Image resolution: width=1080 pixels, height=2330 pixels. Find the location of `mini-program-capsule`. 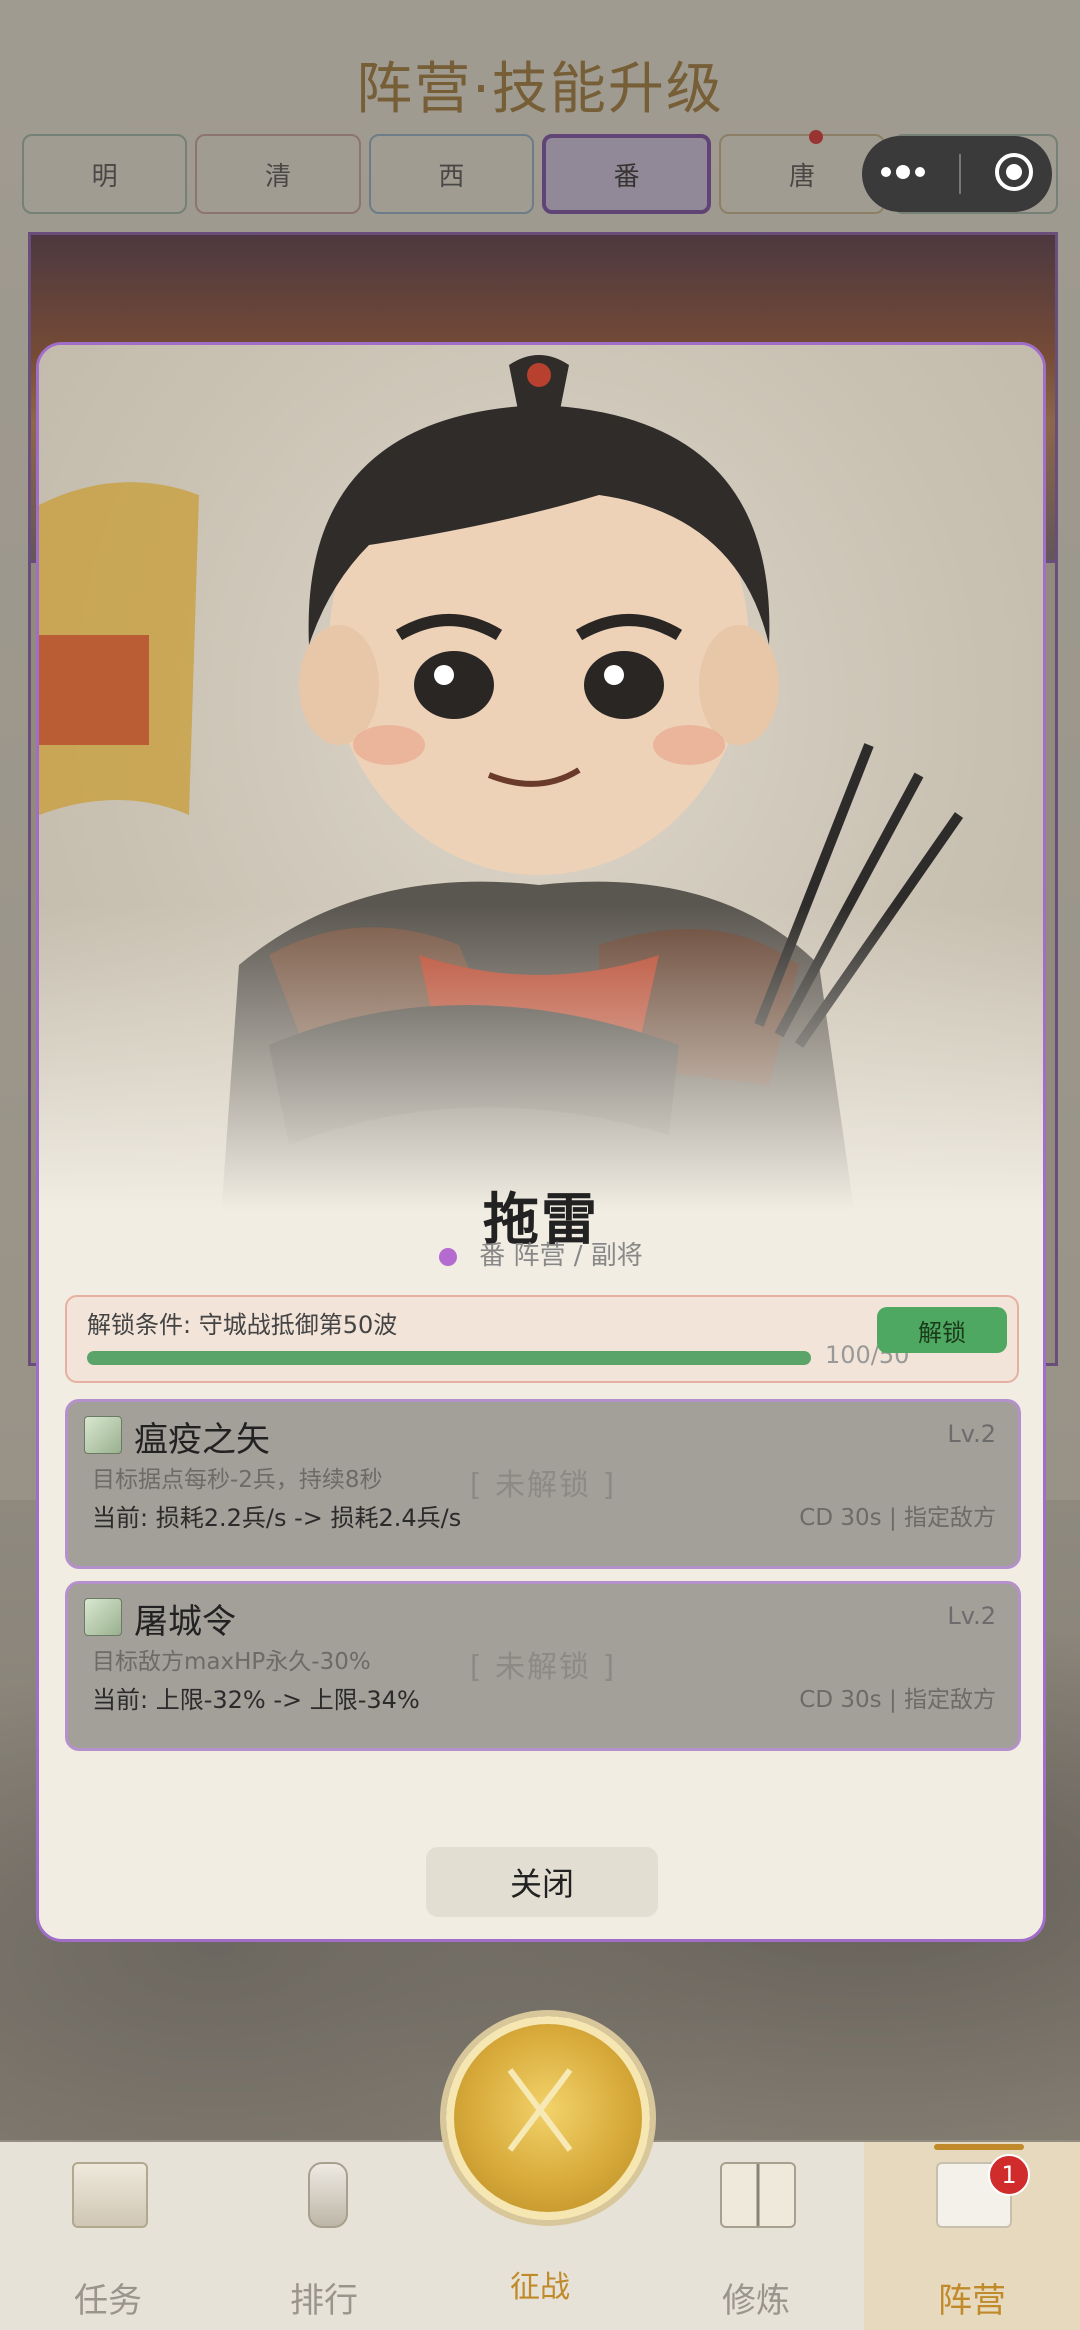

mini-program-capsule is located at coordinates (957, 174).